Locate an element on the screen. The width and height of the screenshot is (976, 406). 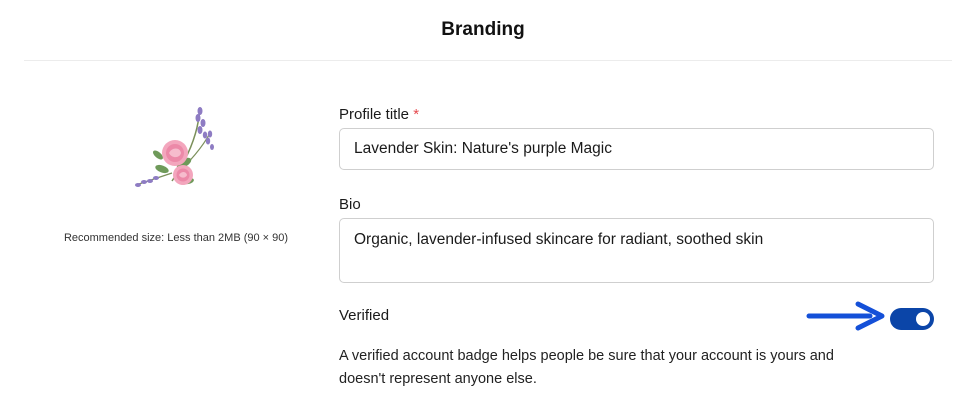
required-marker: * is located at coordinates (416, 114).